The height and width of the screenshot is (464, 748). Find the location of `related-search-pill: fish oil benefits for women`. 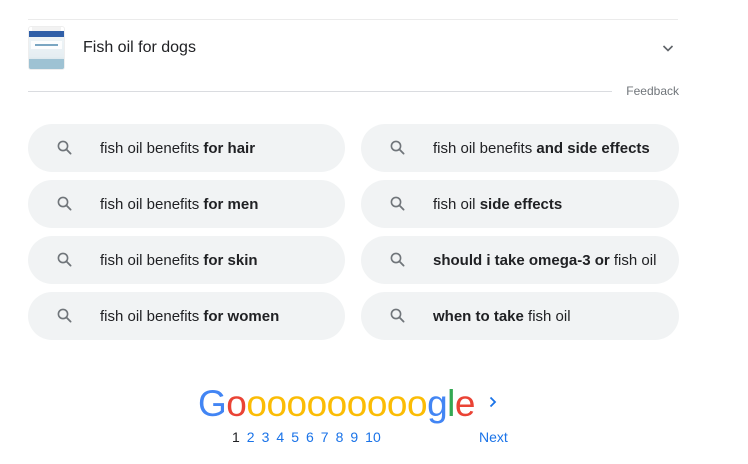

related-search-pill: fish oil benefits for women is located at coordinates (186, 316).